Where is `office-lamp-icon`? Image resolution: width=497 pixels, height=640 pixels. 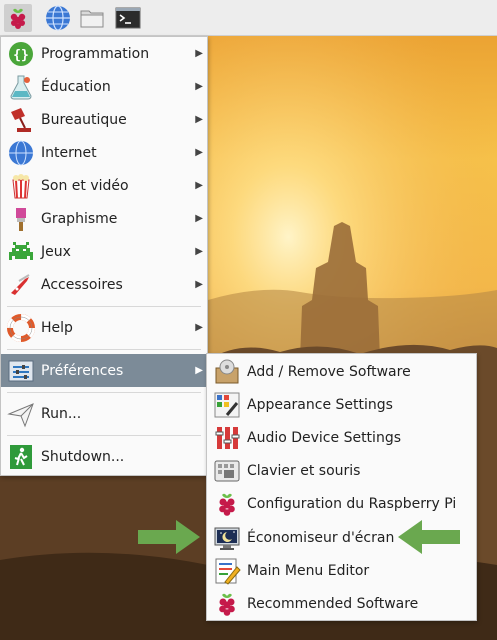
office-lamp-icon is located at coordinates (21, 120).